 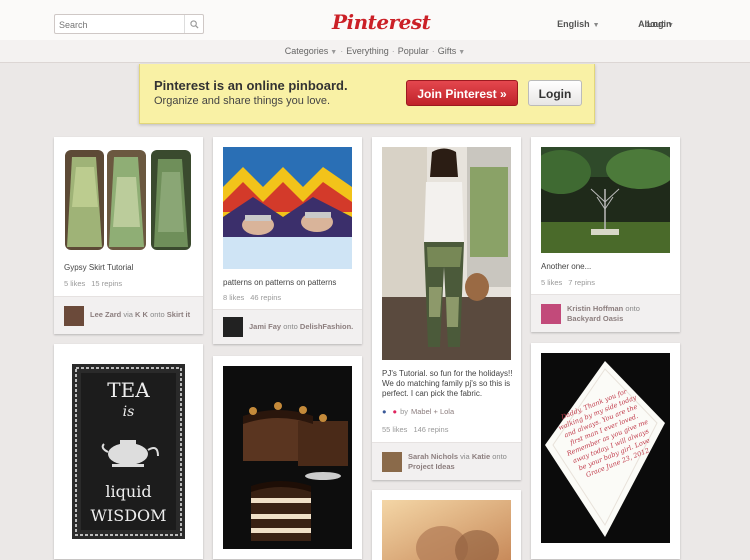 I want to click on skirt-photo, so click(x=128, y=200).